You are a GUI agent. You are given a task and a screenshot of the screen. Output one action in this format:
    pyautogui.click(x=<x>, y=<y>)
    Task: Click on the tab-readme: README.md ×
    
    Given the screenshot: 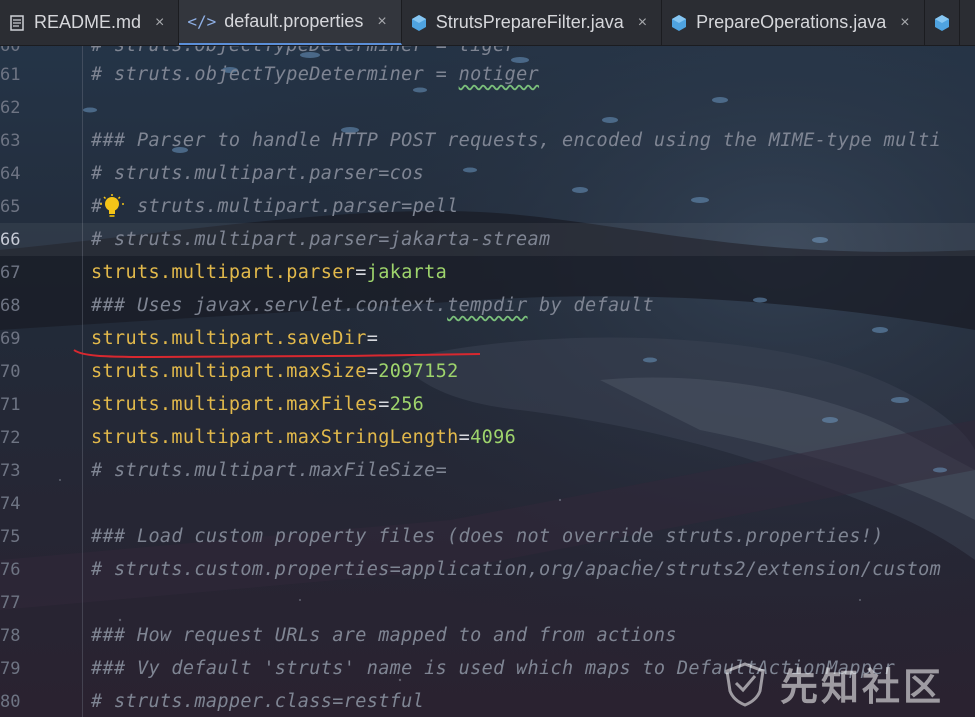 What is the action you would take?
    pyautogui.click(x=90, y=22)
    